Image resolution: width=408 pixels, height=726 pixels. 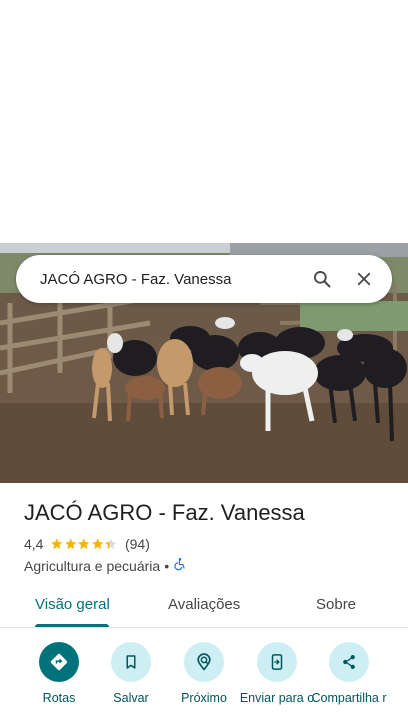 I want to click on wheelchair-accessible-icon, so click(x=180, y=565).